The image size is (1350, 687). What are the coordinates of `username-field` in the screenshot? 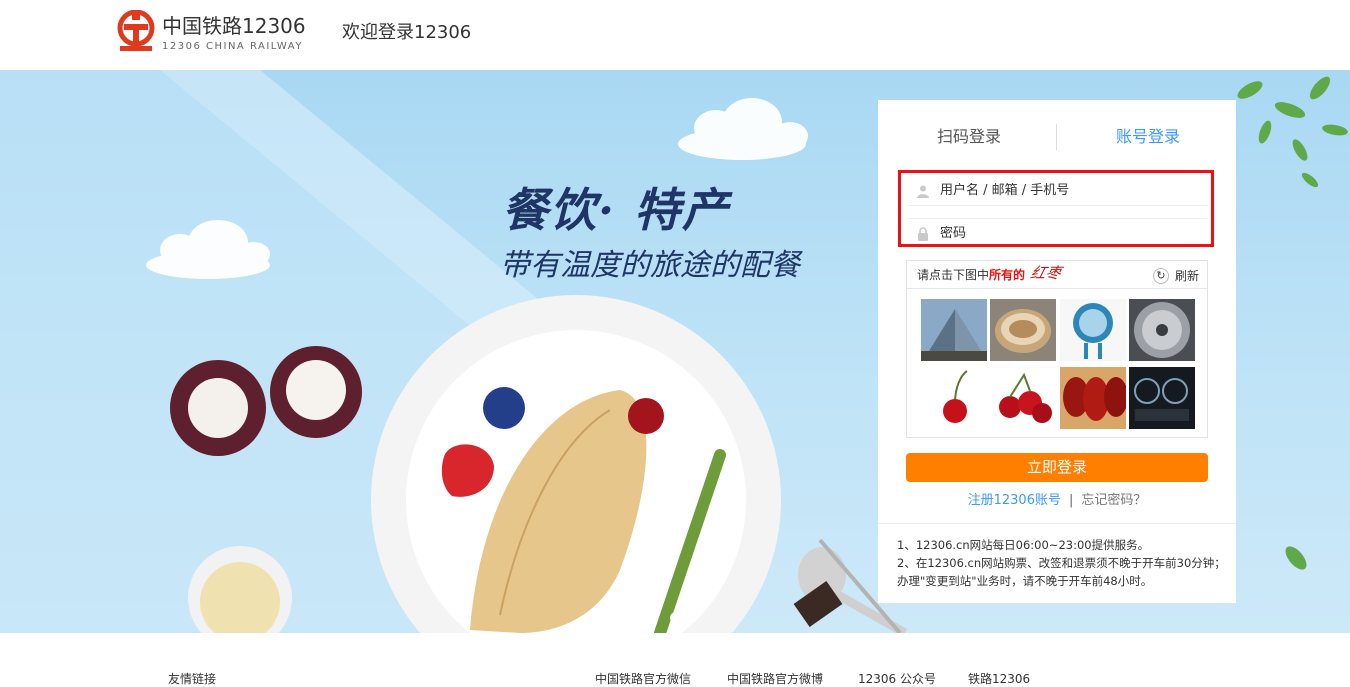 It's located at (1058, 191).